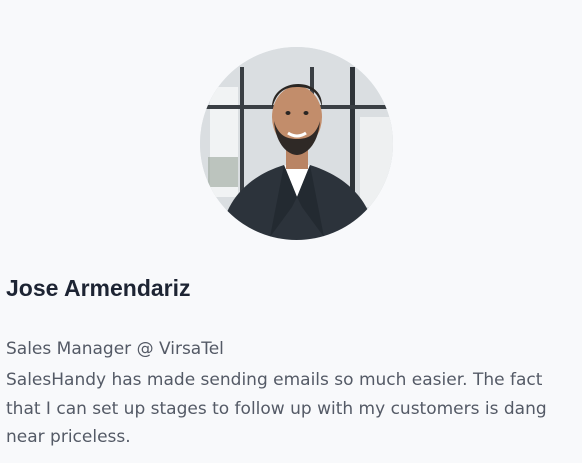 The image size is (582, 463). I want to click on avatar, so click(296, 143).